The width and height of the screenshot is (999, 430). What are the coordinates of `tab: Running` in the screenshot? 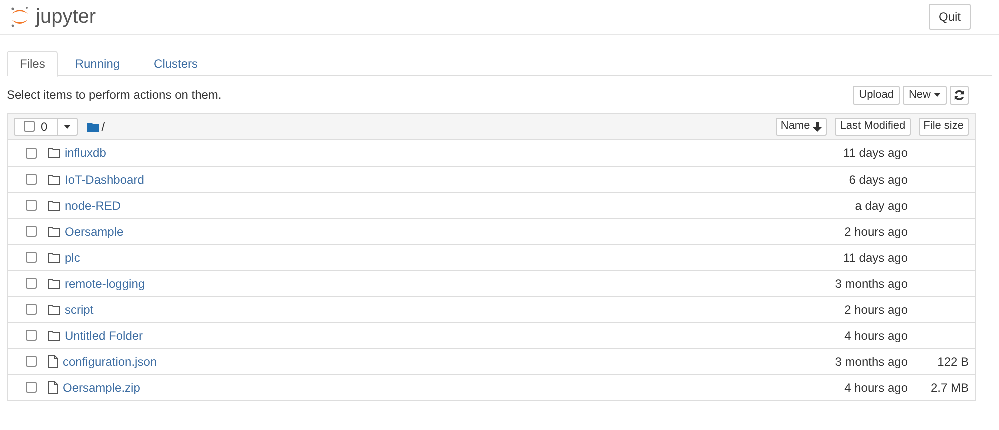 It's located at (98, 64).